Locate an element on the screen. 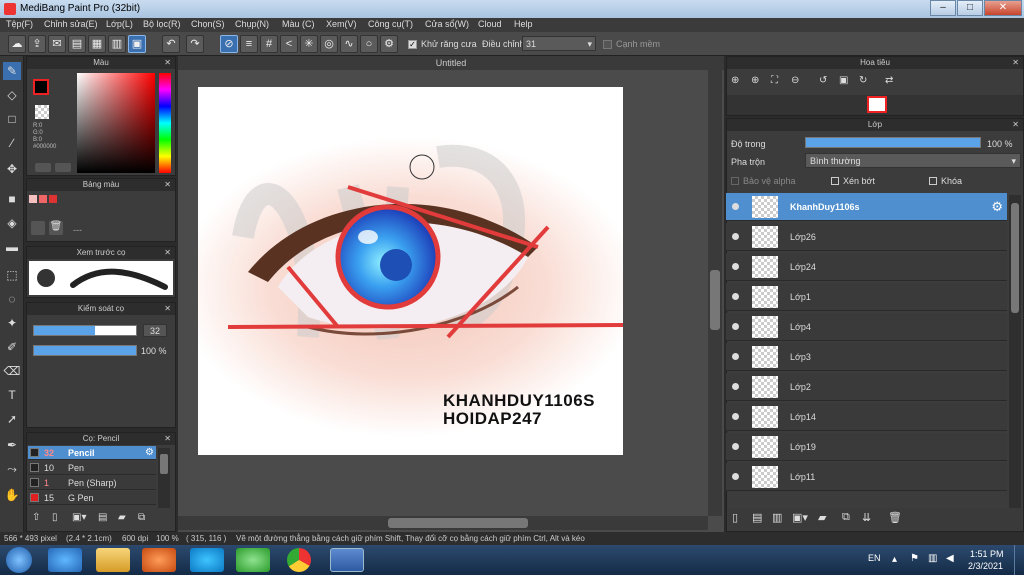 The height and width of the screenshot is (575, 1024). gear-icon: ⚙ is located at coordinates (997, 207).